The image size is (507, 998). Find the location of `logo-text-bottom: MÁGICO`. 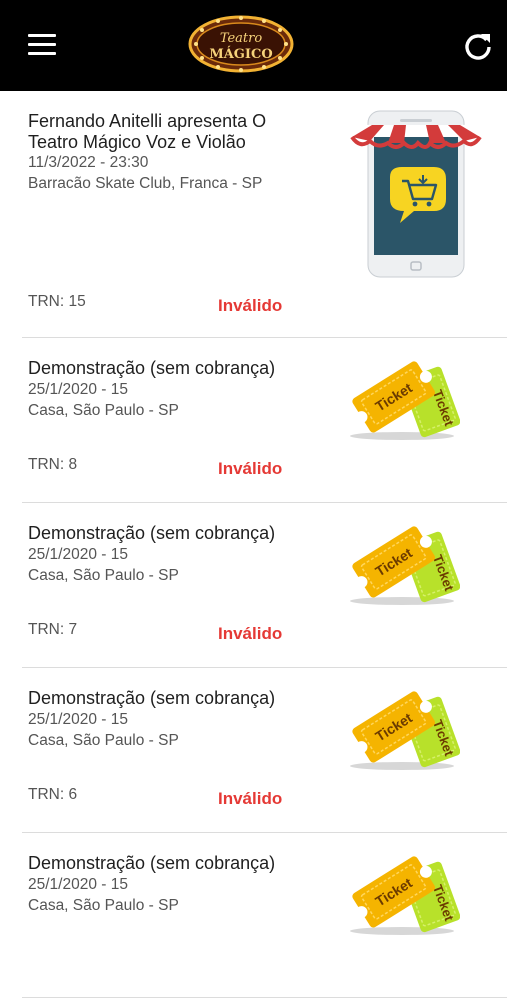

logo-text-bottom: MÁGICO is located at coordinates (240, 54).